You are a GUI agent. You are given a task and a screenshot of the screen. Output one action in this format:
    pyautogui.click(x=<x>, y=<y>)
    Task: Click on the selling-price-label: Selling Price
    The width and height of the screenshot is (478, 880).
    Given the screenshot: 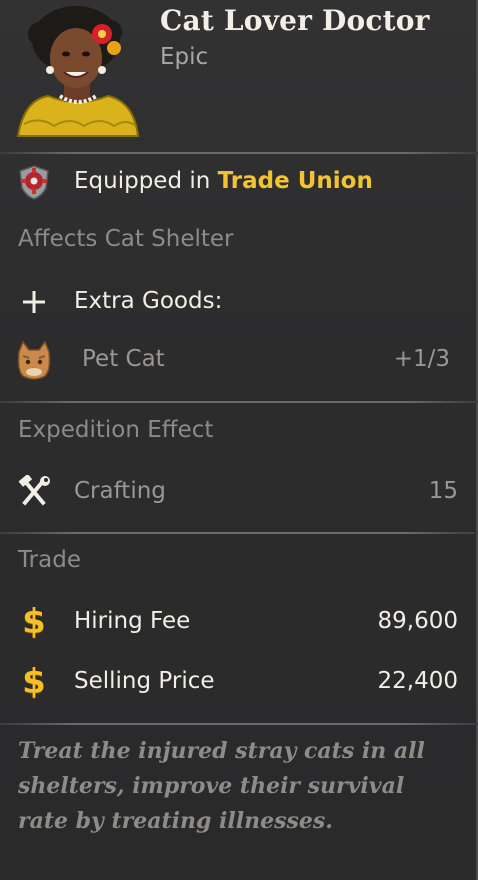 What is the action you would take?
    pyautogui.click(x=144, y=681)
    